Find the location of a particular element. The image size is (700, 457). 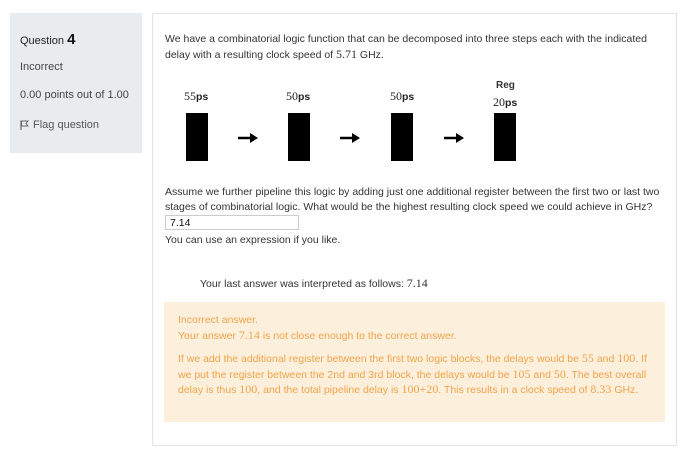

question-number-value: 4 is located at coordinates (71, 39).